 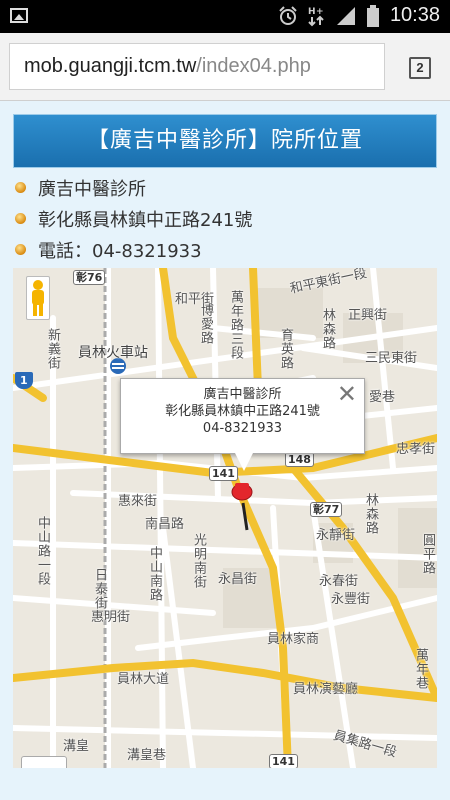 What do you see at coordinates (92, 189) in the screenshot?
I see `clinic-name: 廣吉中醫診所` at bounding box center [92, 189].